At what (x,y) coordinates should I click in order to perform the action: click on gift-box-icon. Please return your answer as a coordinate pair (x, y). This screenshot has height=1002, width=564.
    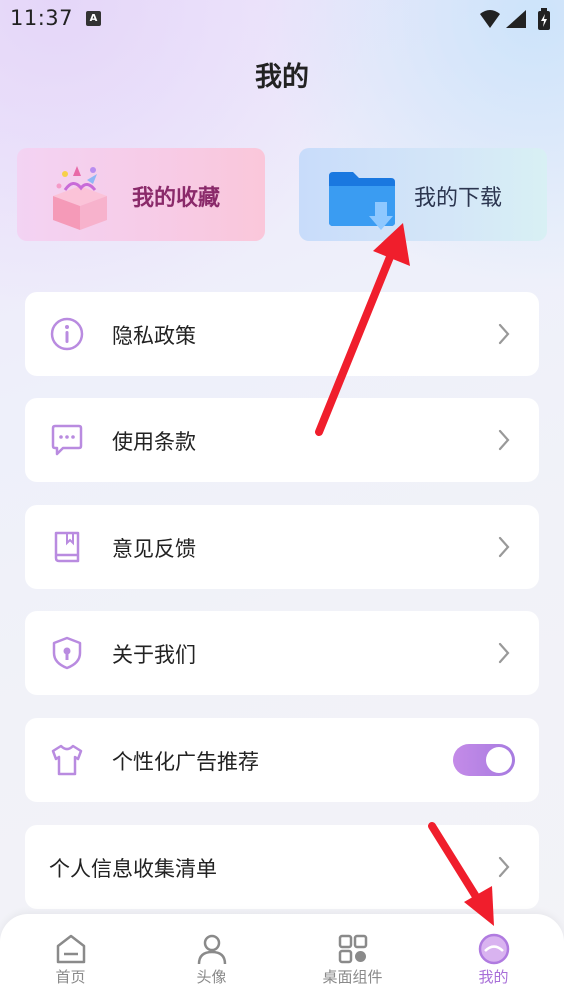
    Looking at the image, I should click on (80, 198).